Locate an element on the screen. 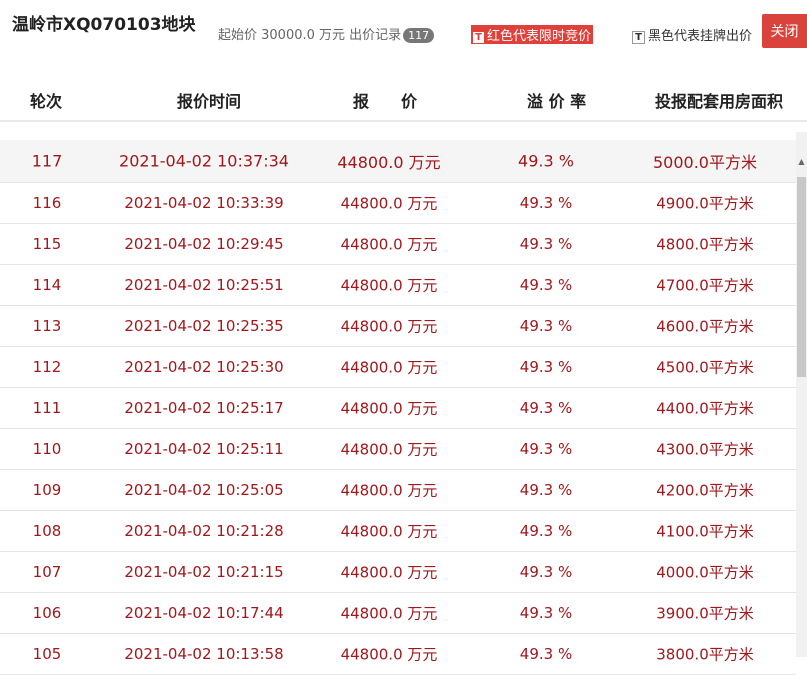  time-cell: 2021-04-02 10:25:30 is located at coordinates (204, 367).